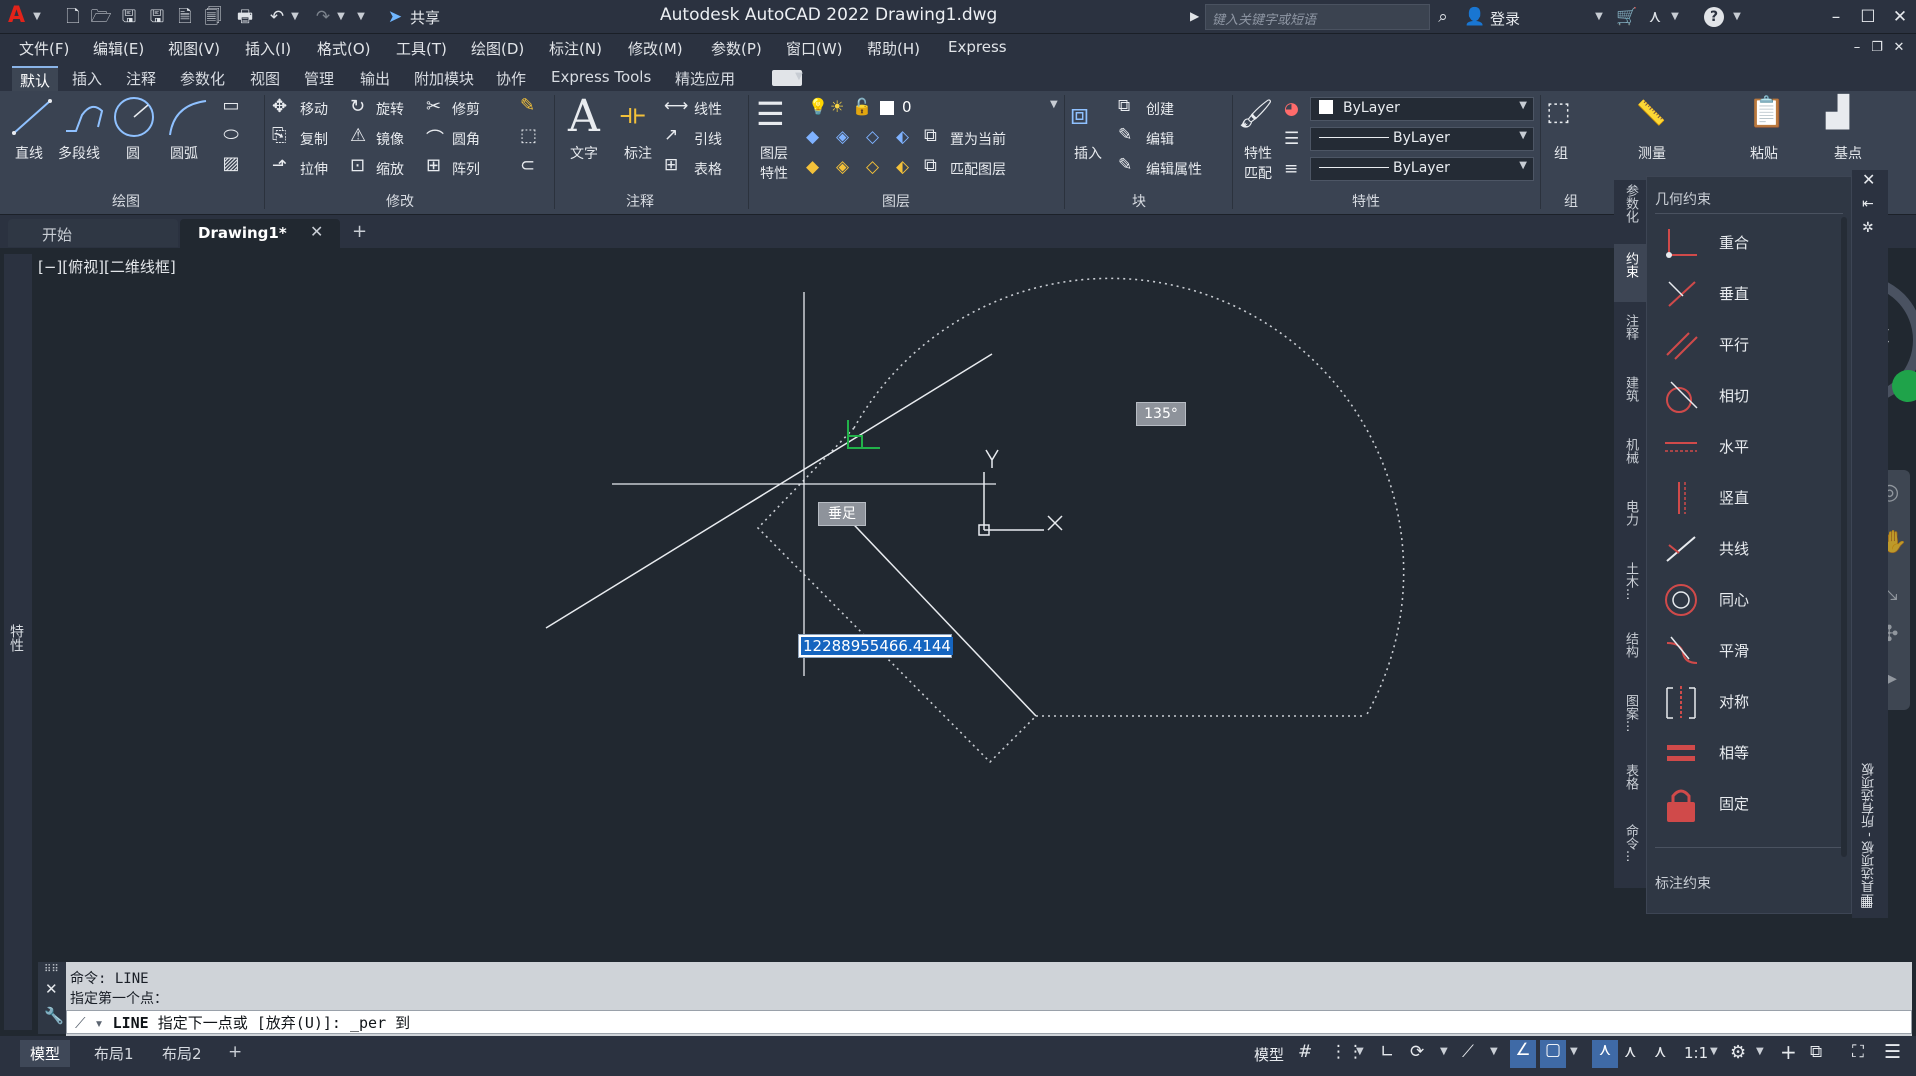 The image size is (1916, 1076). I want to click on rectangle-icon: ▭, so click(231, 108).